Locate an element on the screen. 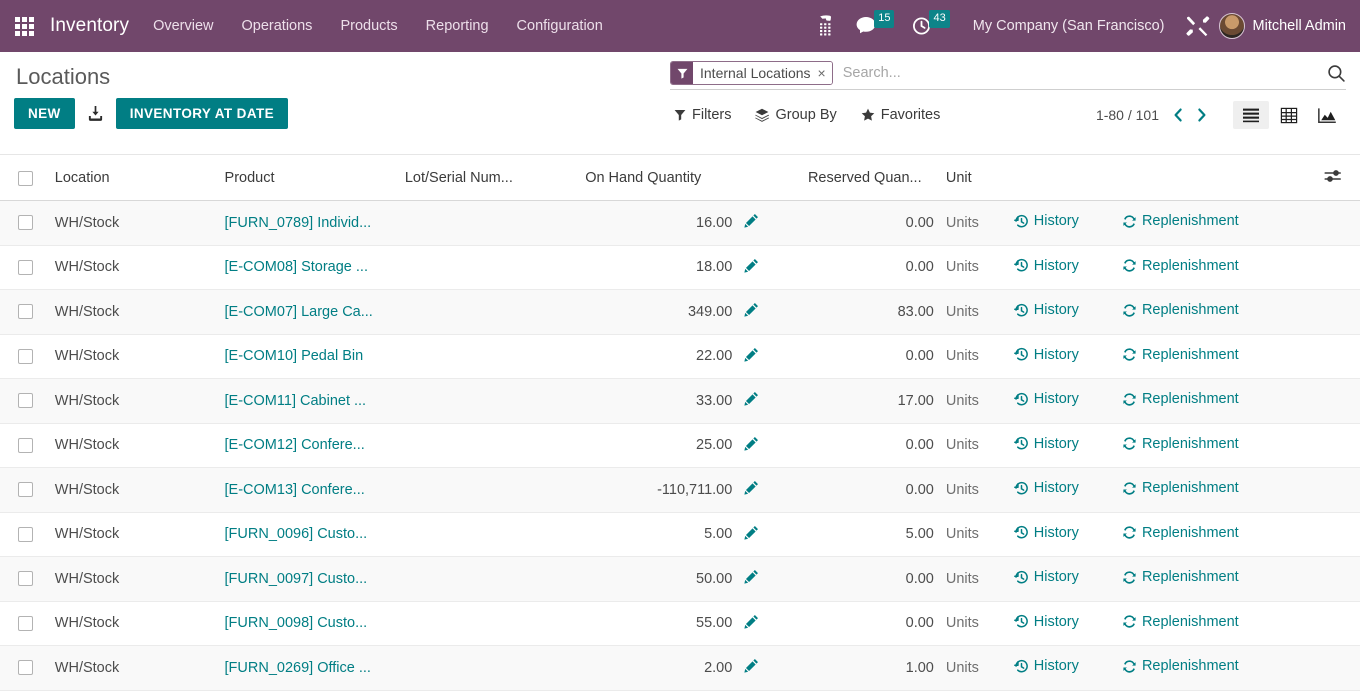 The height and width of the screenshot is (694, 1360). column-header-unit: Unit is located at coordinates (973, 178).